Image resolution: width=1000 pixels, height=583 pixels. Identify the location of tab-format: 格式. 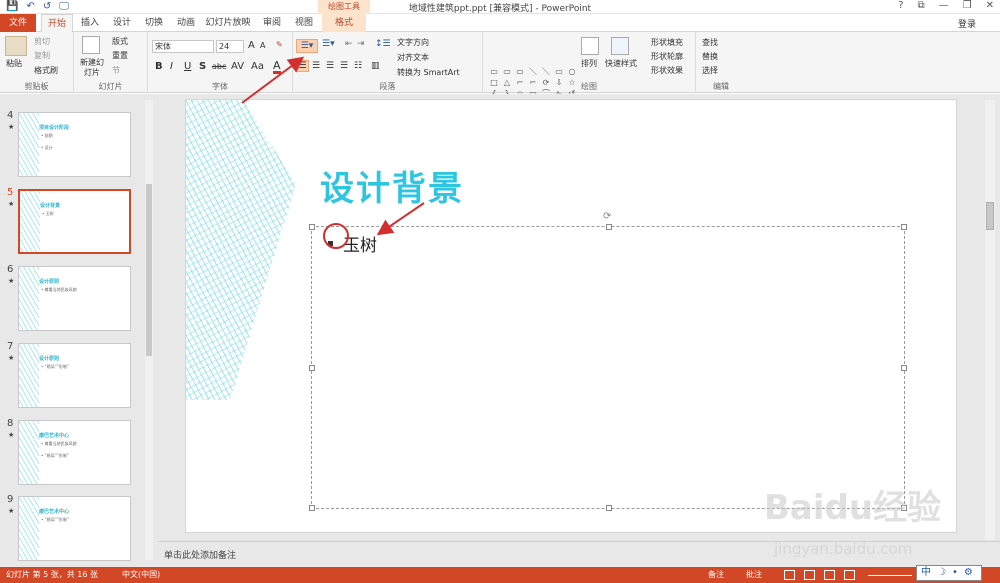
(344, 23).